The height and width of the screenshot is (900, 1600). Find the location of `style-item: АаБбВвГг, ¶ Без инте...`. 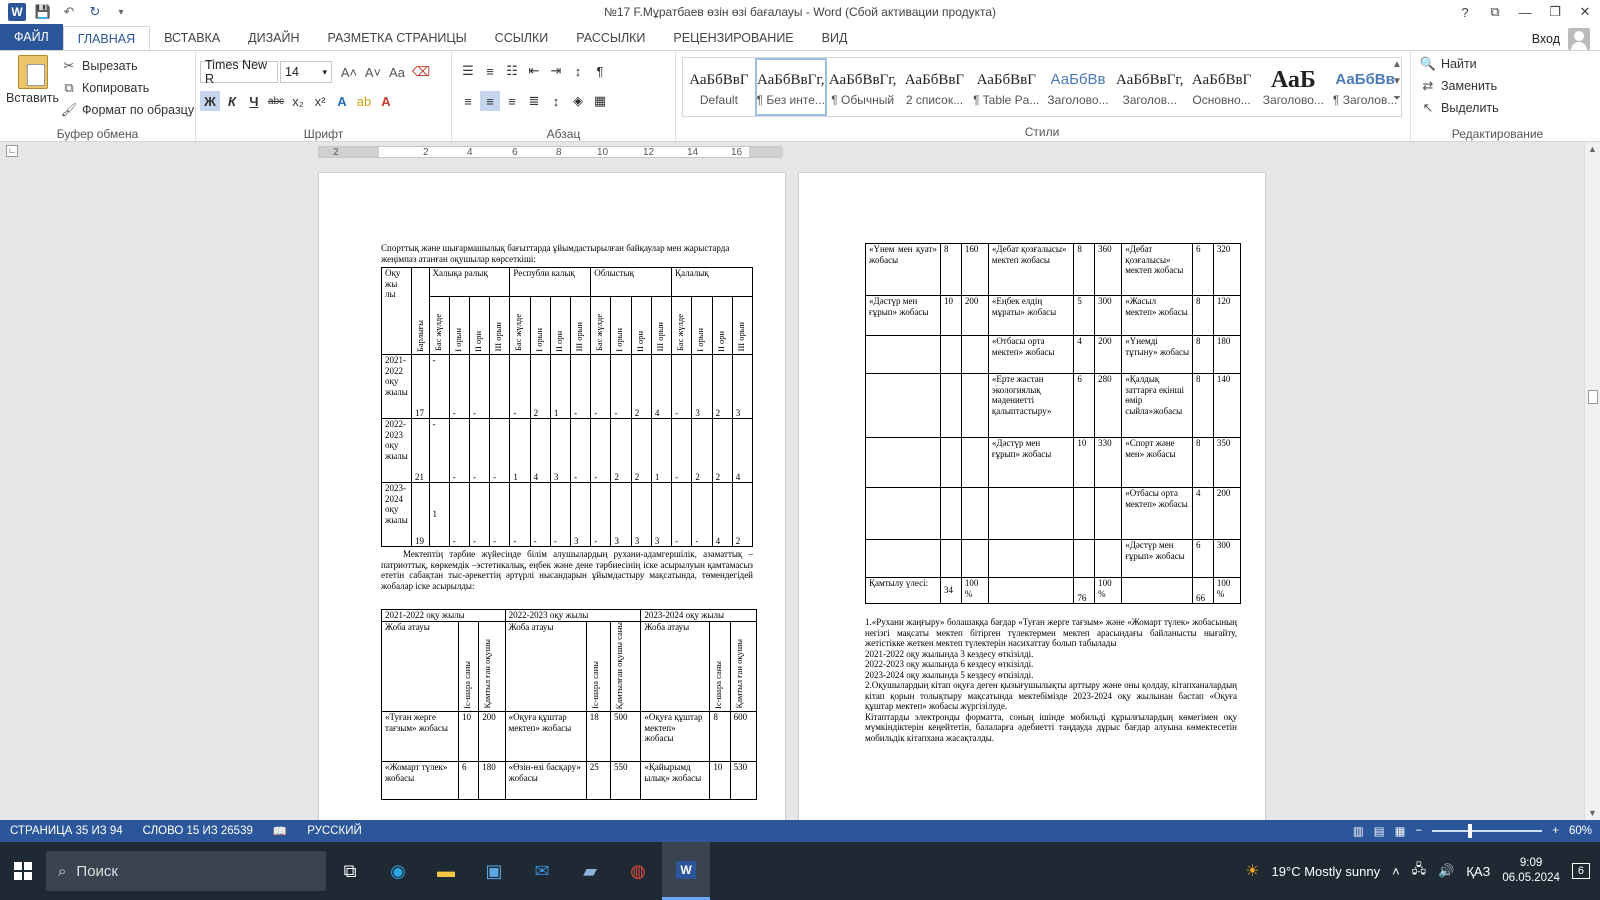

style-item: АаБбВвГг, ¶ Без инте... is located at coordinates (790, 87).